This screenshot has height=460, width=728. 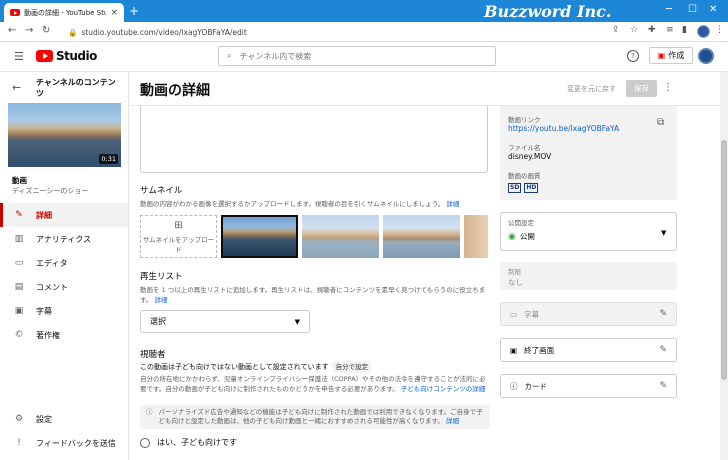 I want to click on sidebar-item-subtitles: ▣ 字幕, so click(x=64, y=311).